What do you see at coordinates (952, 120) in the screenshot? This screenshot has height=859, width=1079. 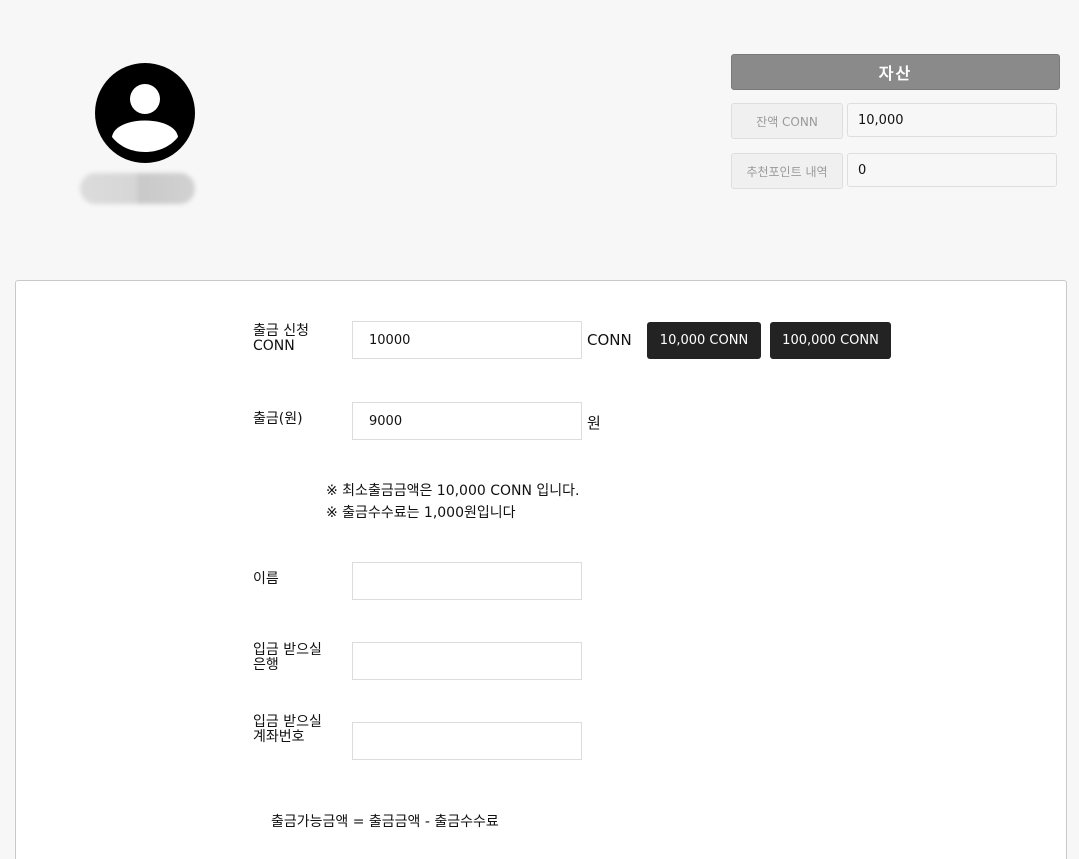 I see `balance-value: 10,000` at bounding box center [952, 120].